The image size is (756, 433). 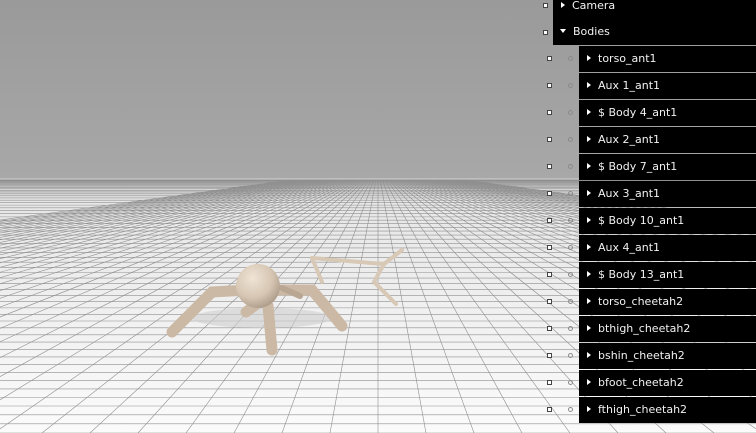 I want to click on body-label: $ Body 13_ant1, so click(x=641, y=274).